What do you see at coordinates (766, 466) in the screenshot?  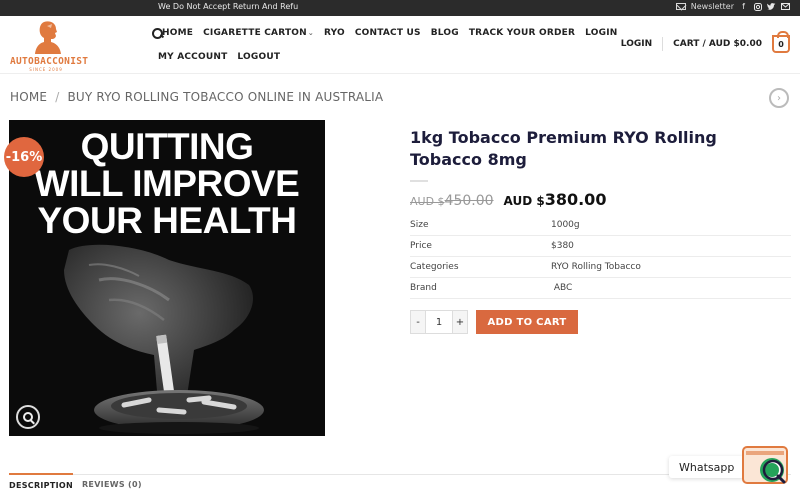 I see `whatsapp-chat-icon` at bounding box center [766, 466].